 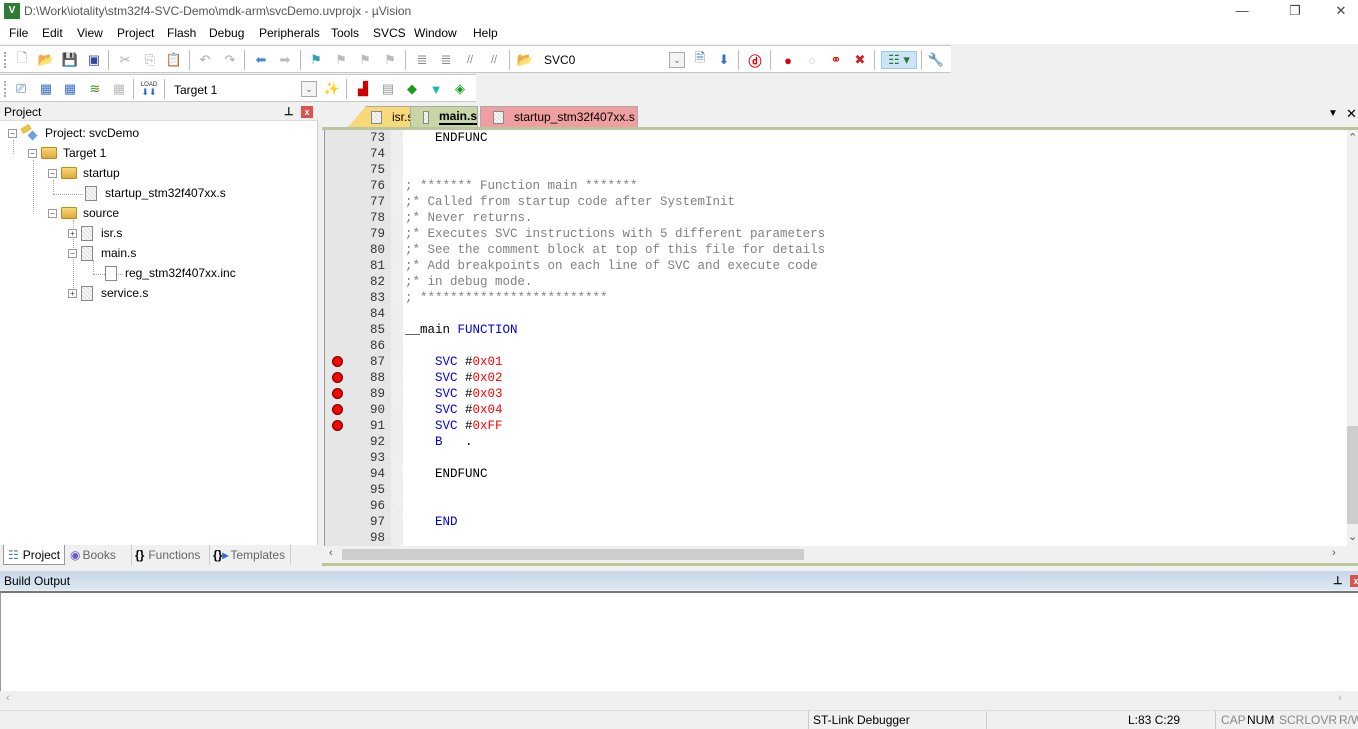 I want to click on undo-icon: ↶, so click(x=205, y=60).